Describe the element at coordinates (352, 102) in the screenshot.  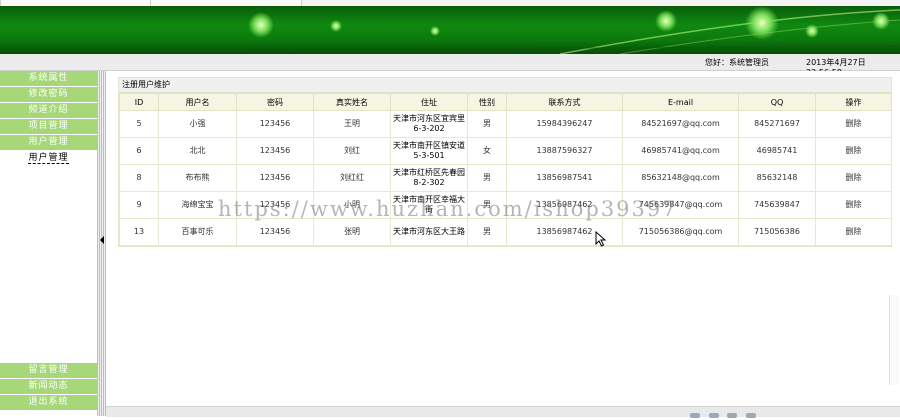
I see `col-header-realname: 真实姓名` at that location.